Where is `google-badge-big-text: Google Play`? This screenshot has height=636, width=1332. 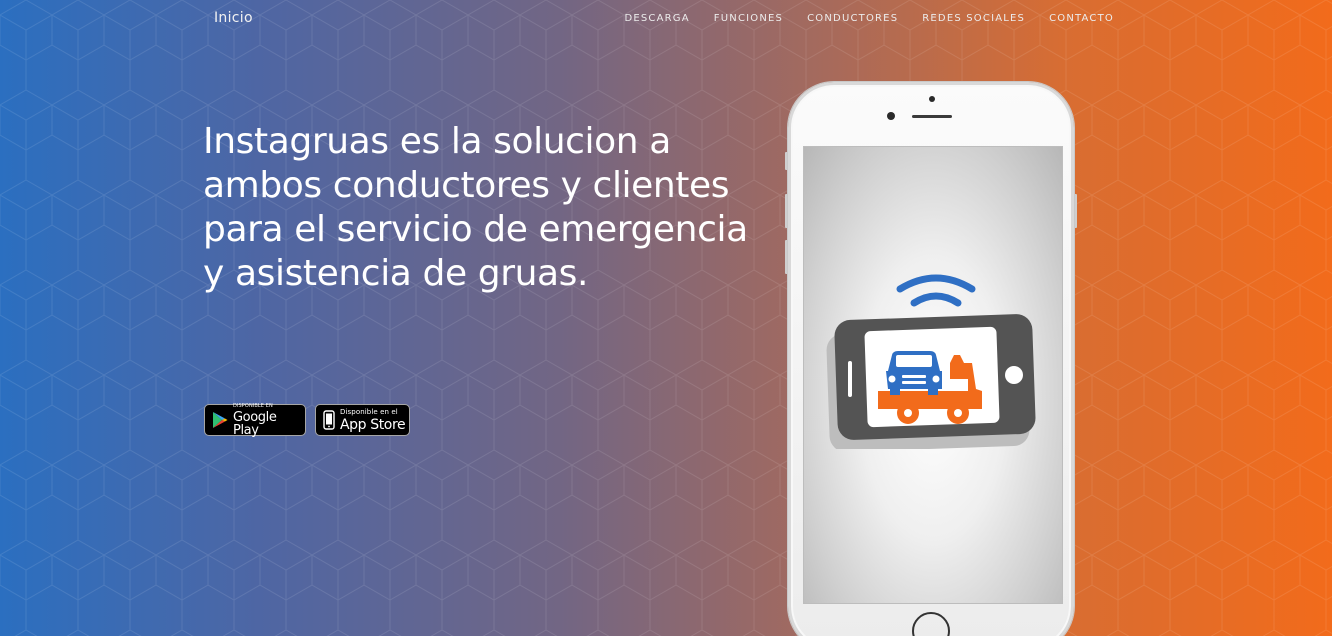
google-badge-big-text: Google Play is located at coordinates (255, 423).